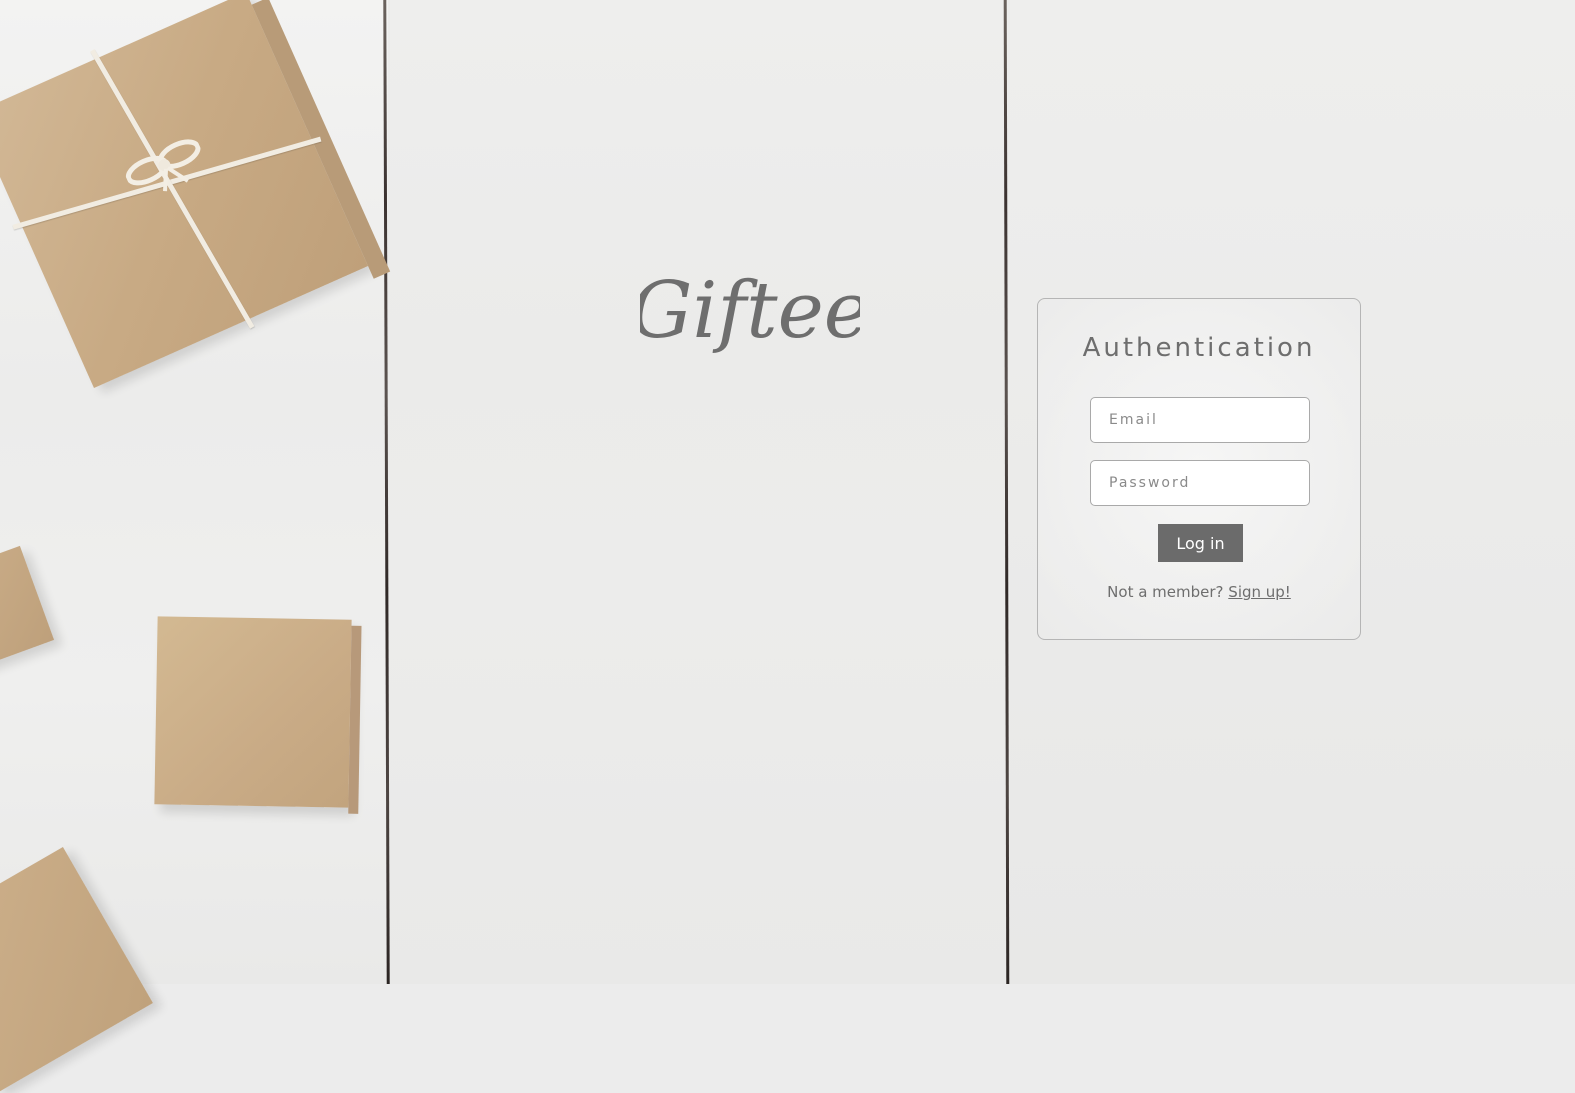 The height and width of the screenshot is (1093, 1575). What do you see at coordinates (253, 712) in the screenshot?
I see `gift-box-image` at bounding box center [253, 712].